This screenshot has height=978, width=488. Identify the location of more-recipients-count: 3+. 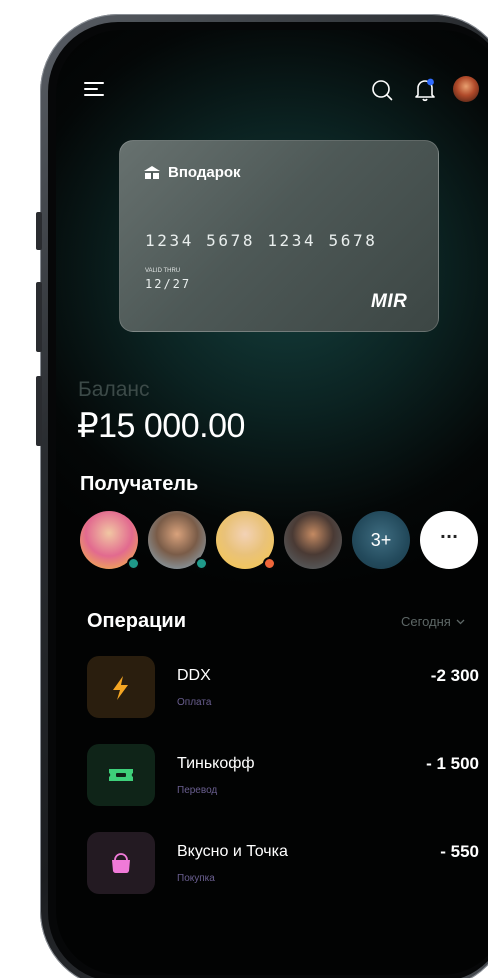
(381, 540).